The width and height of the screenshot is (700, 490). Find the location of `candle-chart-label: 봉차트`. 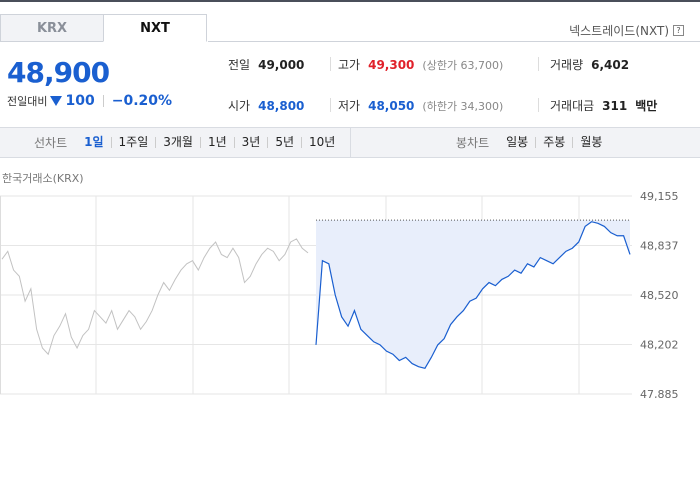

candle-chart-label: 봉차트 is located at coordinates (473, 143).